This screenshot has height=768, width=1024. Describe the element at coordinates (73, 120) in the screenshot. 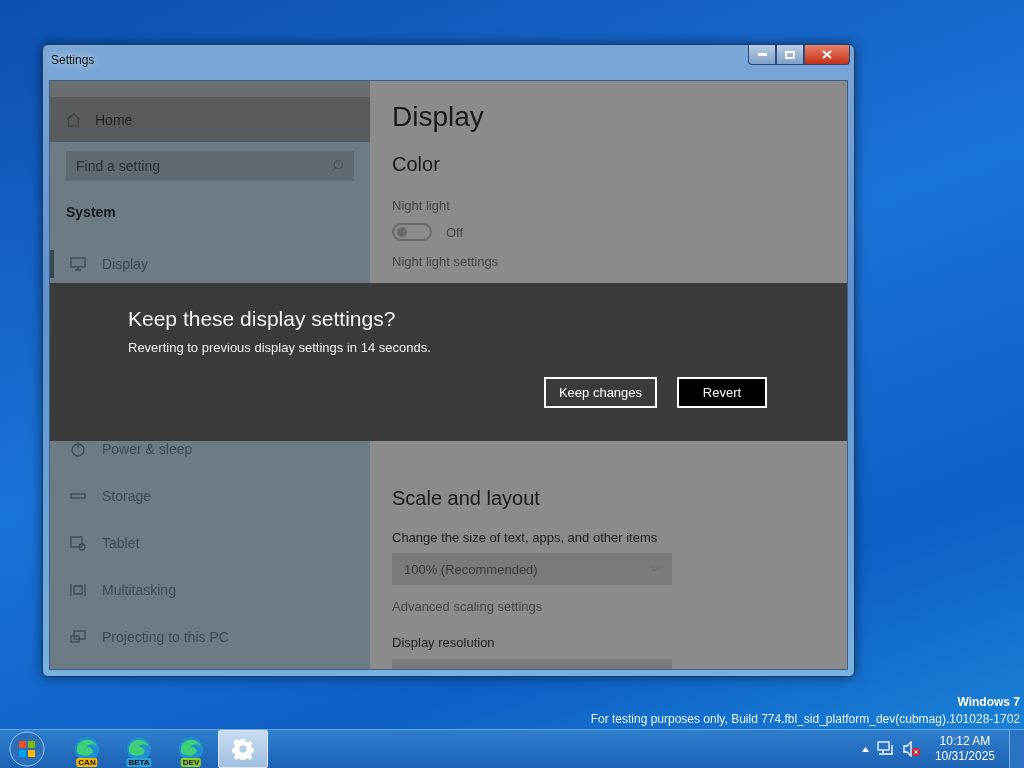

I see `home-icon` at that location.